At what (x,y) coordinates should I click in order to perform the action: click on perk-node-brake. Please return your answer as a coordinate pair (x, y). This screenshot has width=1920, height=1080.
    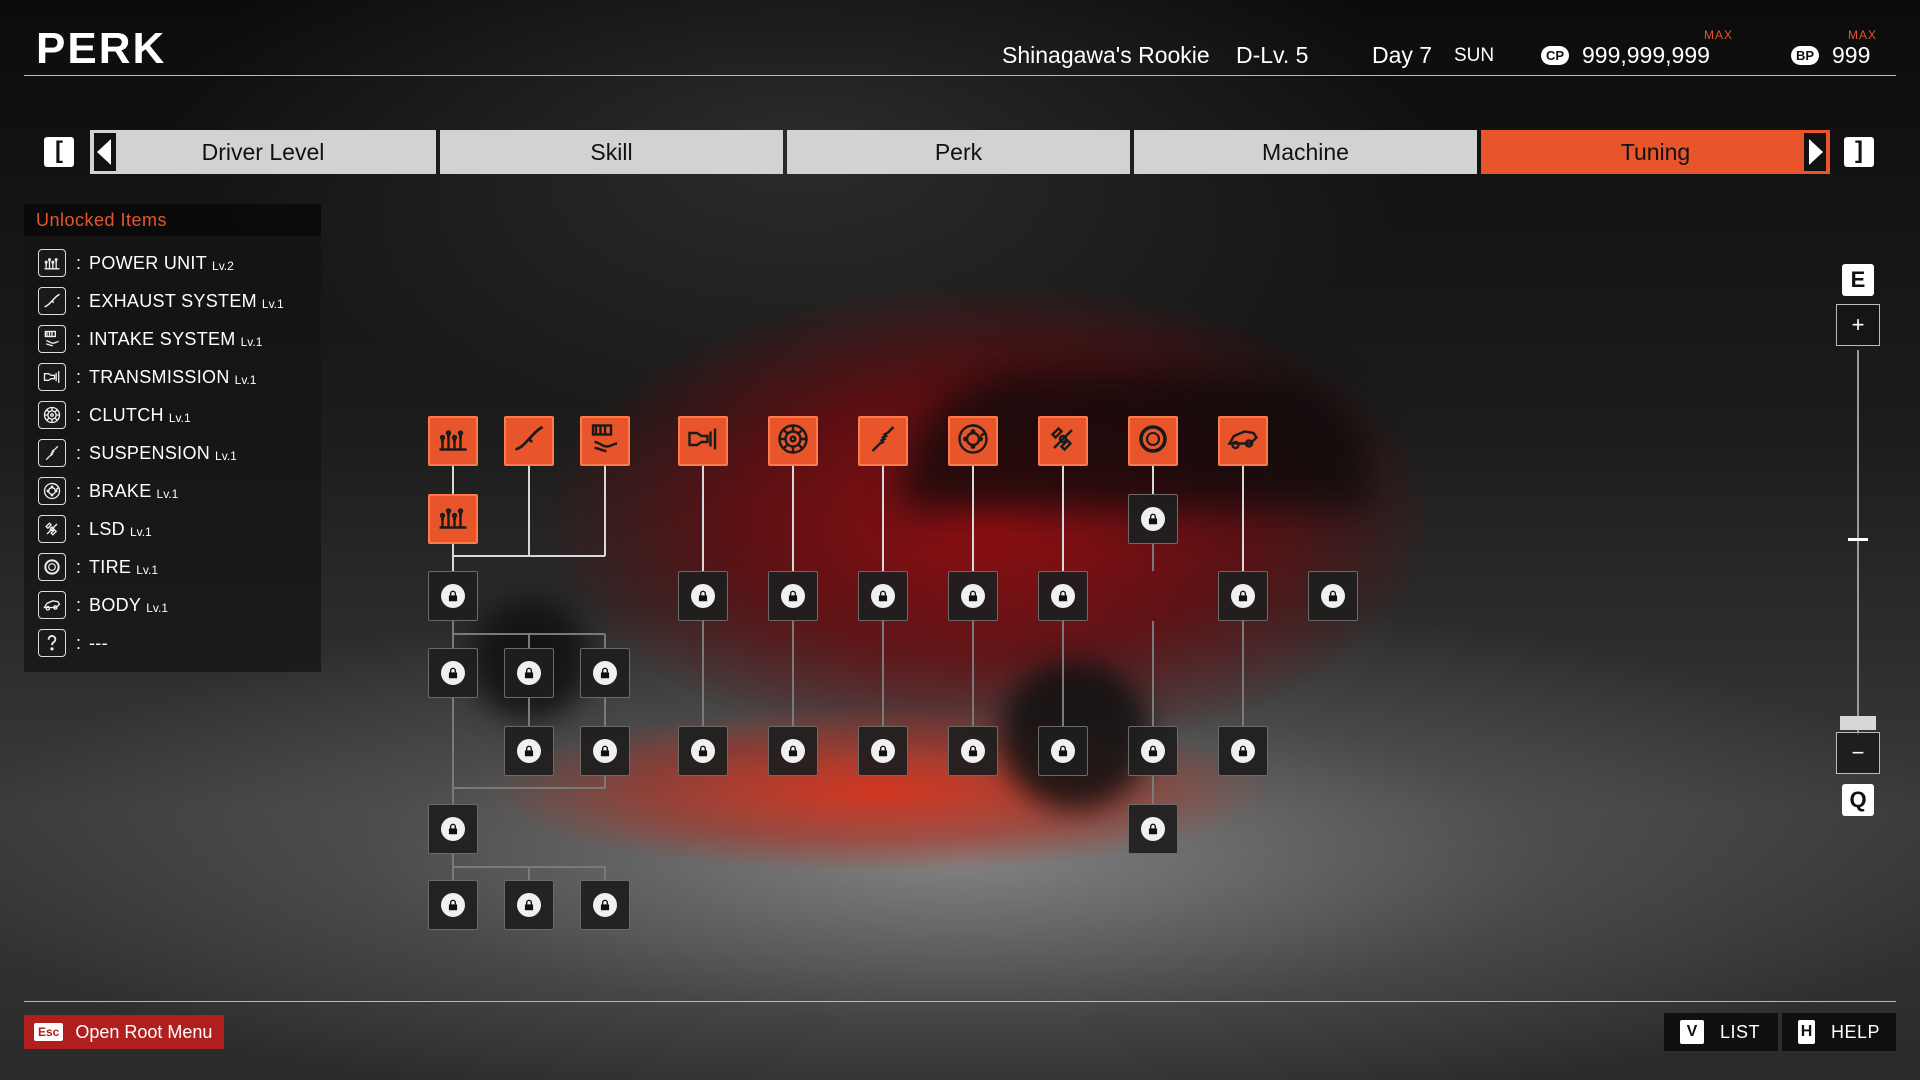
    Looking at the image, I should click on (973, 441).